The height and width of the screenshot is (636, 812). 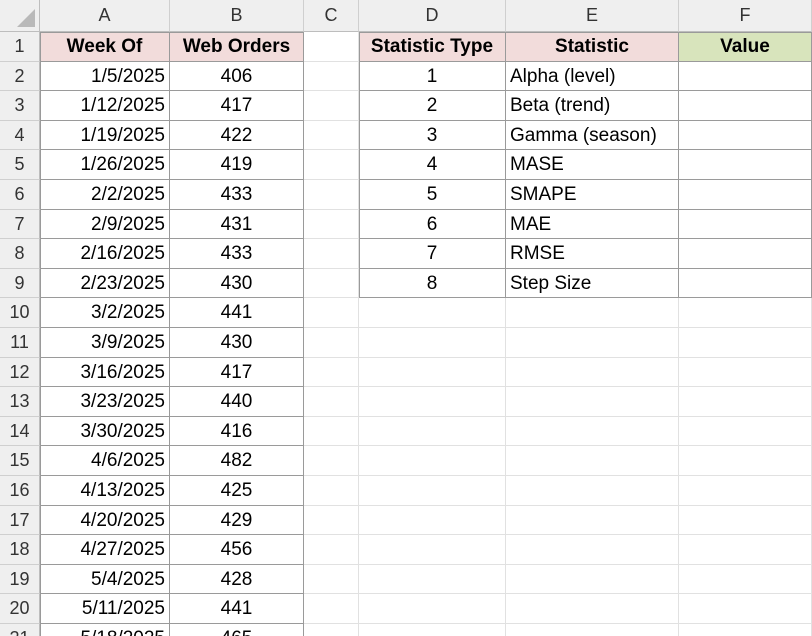 What do you see at coordinates (432, 254) in the screenshot?
I see `statistic-type-cell: 7` at bounding box center [432, 254].